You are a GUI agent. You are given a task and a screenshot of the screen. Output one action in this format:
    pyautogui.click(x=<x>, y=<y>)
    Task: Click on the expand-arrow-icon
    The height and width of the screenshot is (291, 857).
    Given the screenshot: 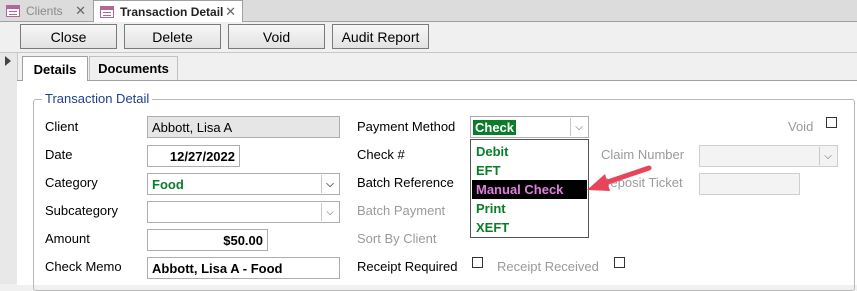 What is the action you would take?
    pyautogui.click(x=8, y=61)
    